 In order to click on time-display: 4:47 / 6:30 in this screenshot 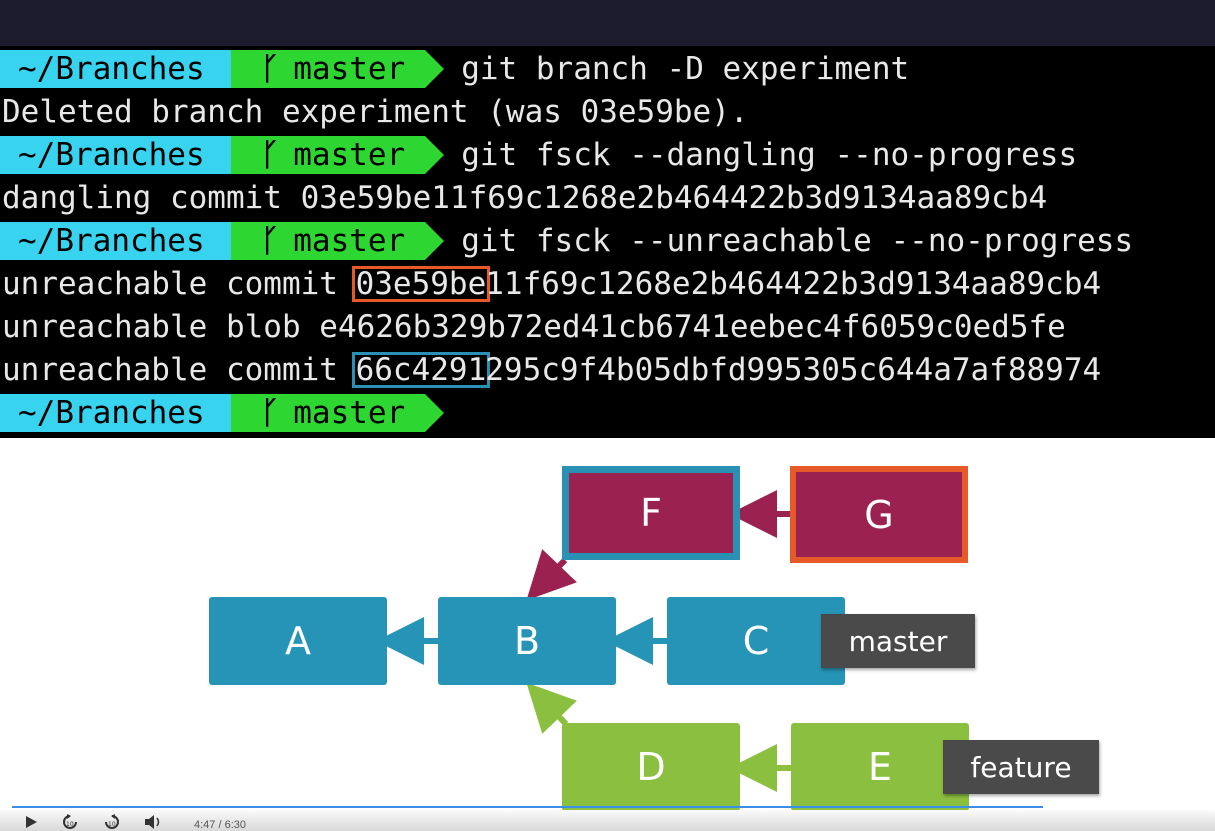, I will do `click(220, 825)`.